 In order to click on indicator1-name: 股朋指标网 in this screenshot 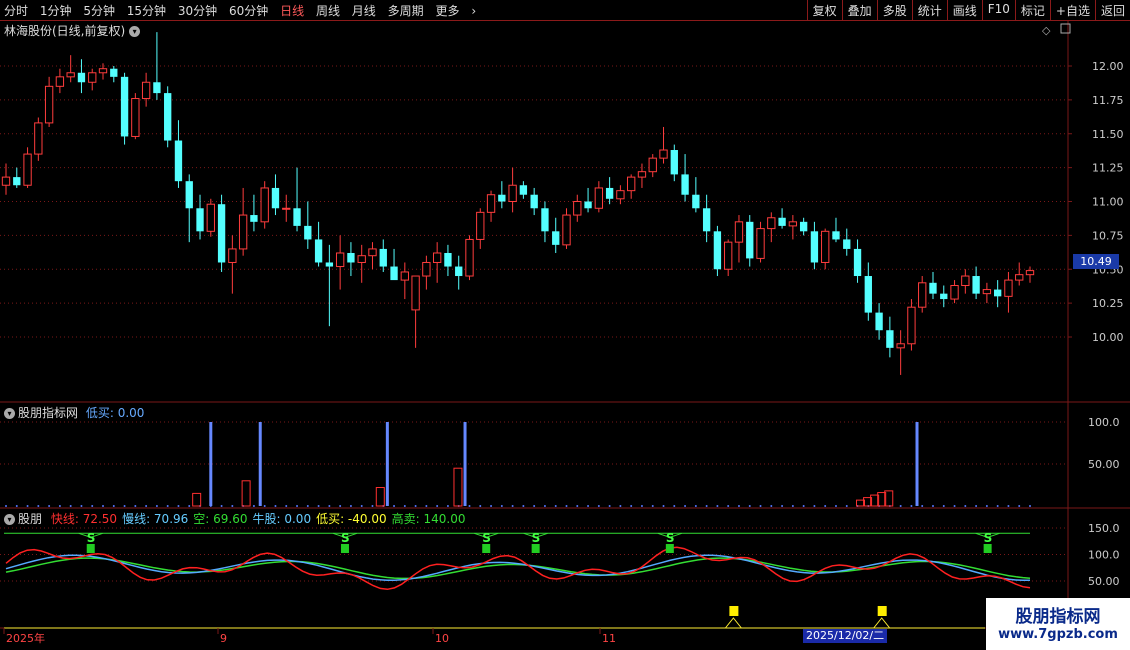, I will do `click(48, 413)`.